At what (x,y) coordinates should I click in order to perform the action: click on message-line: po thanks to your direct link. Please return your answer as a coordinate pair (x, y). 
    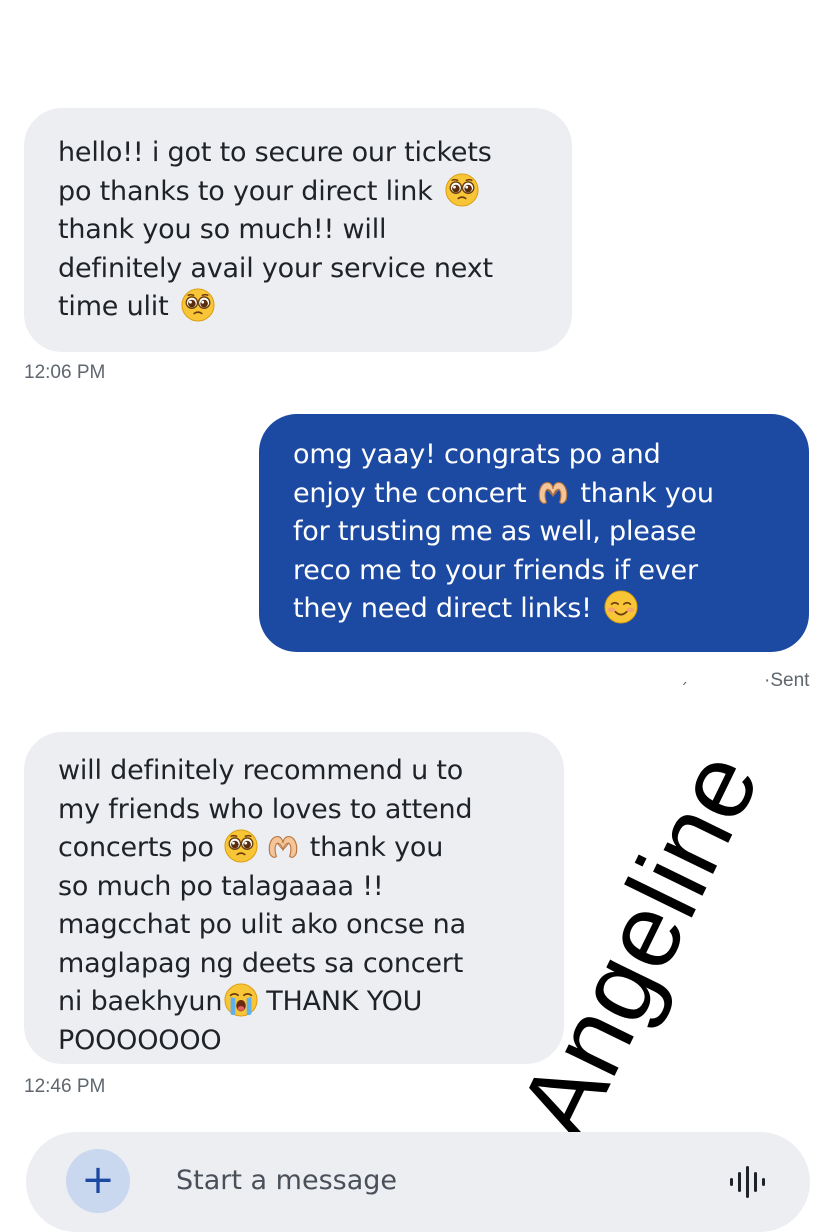
    Looking at the image, I should click on (245, 191).